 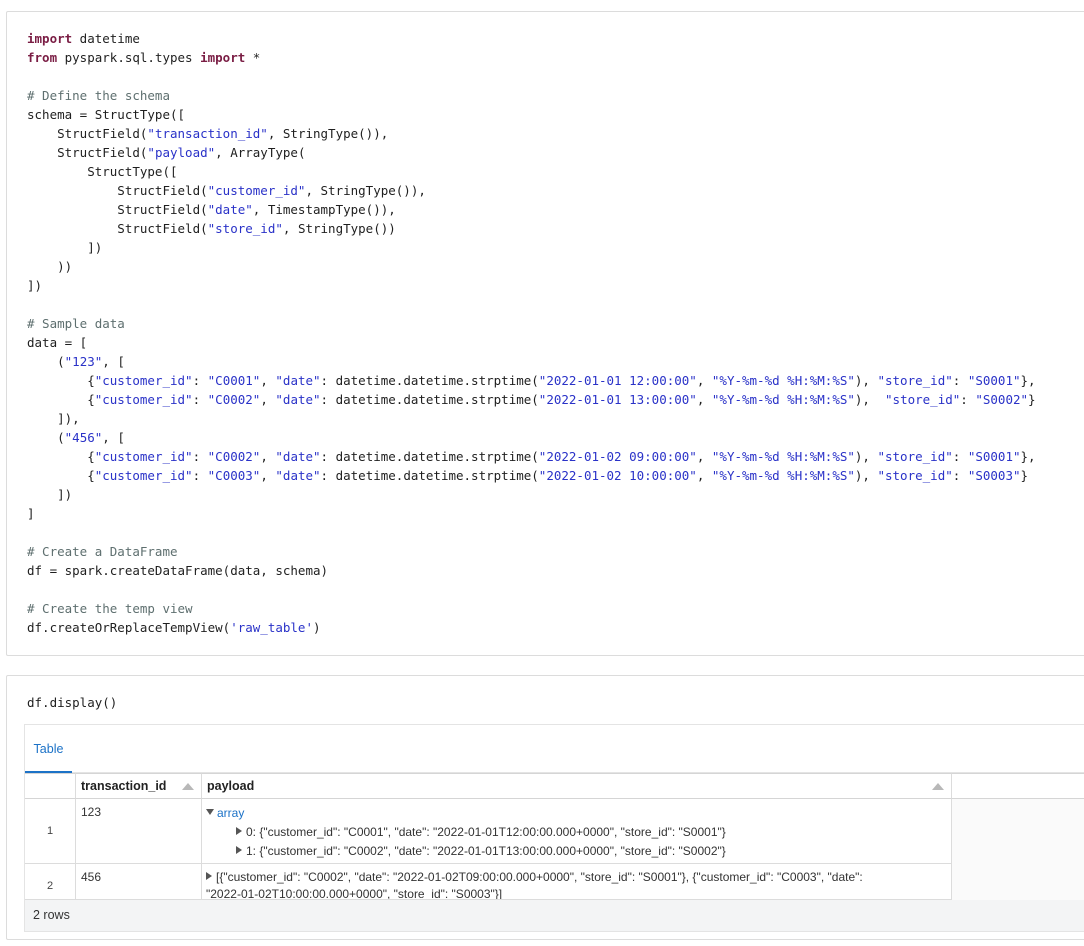 I want to click on code-token: "2022-01-01 13:00:00", so click(x=617, y=399).